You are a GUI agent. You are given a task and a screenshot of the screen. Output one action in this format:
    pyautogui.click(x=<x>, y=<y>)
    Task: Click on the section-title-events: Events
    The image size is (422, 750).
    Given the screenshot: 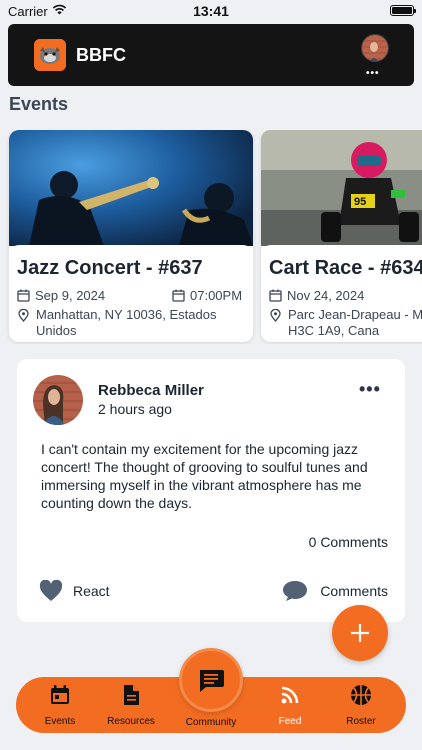 What is the action you would take?
    pyautogui.click(x=39, y=104)
    